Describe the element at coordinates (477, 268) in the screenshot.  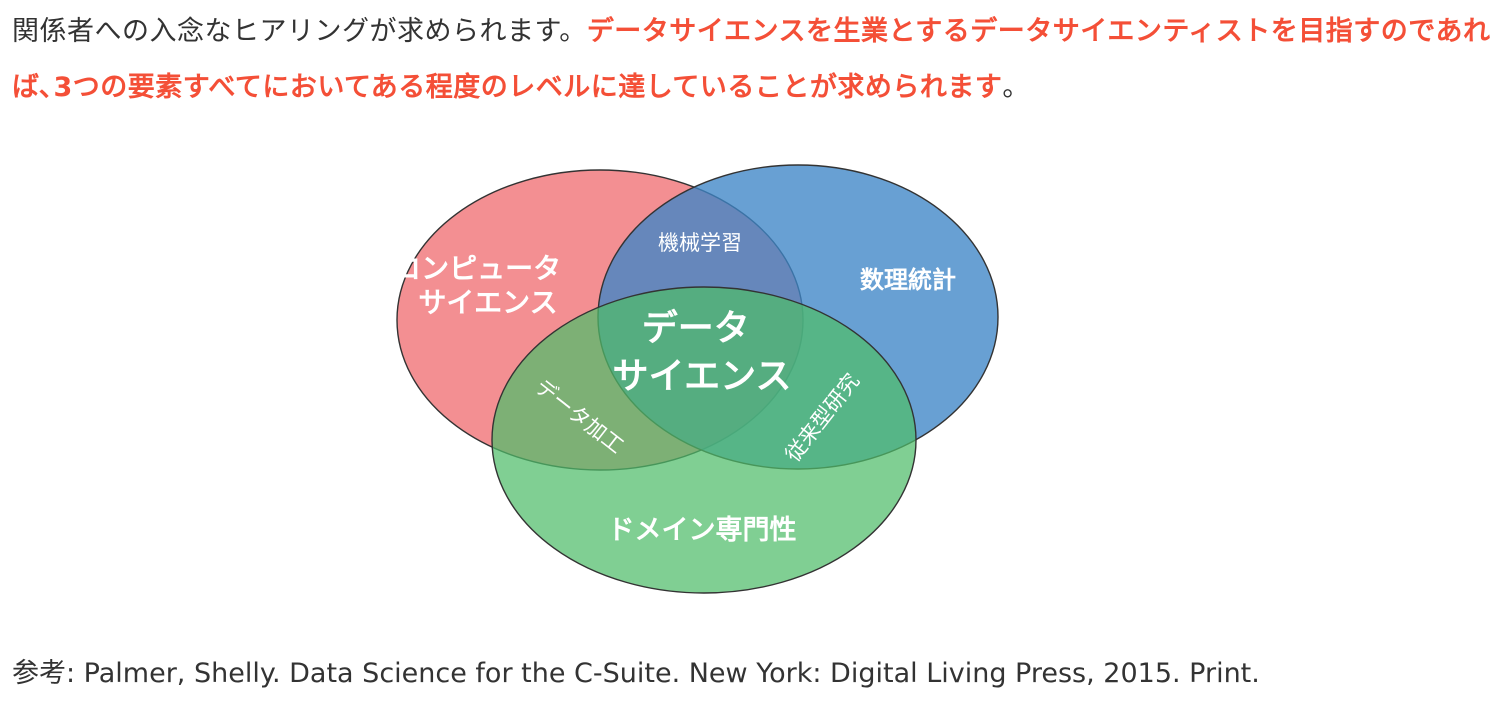
I see `label-computer-science-line1: コンピュータ` at that location.